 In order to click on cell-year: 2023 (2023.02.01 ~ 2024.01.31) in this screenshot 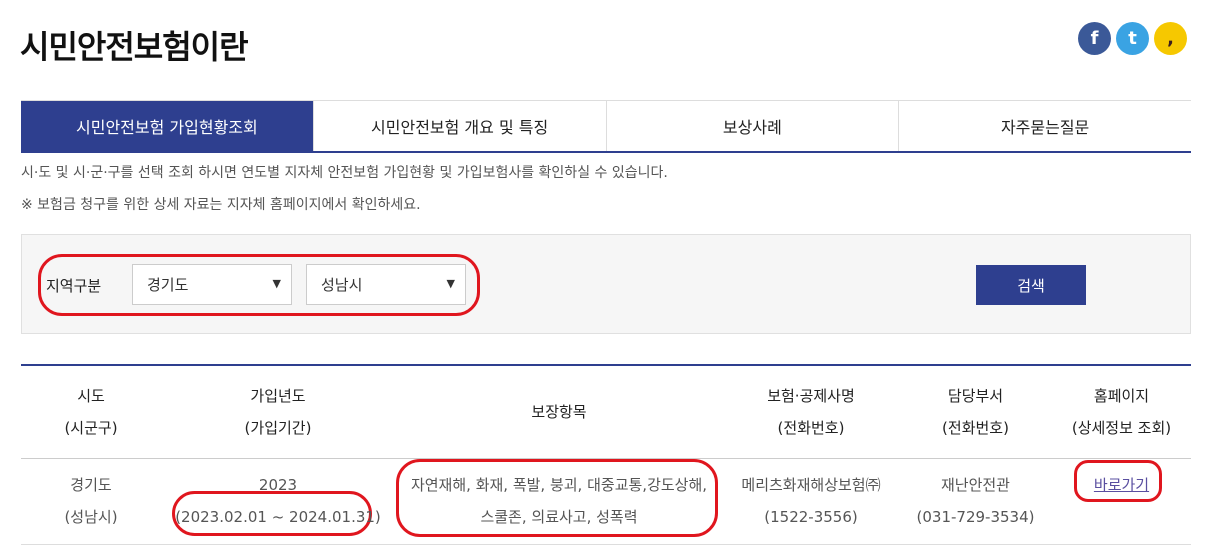, I will do `click(278, 501)`.